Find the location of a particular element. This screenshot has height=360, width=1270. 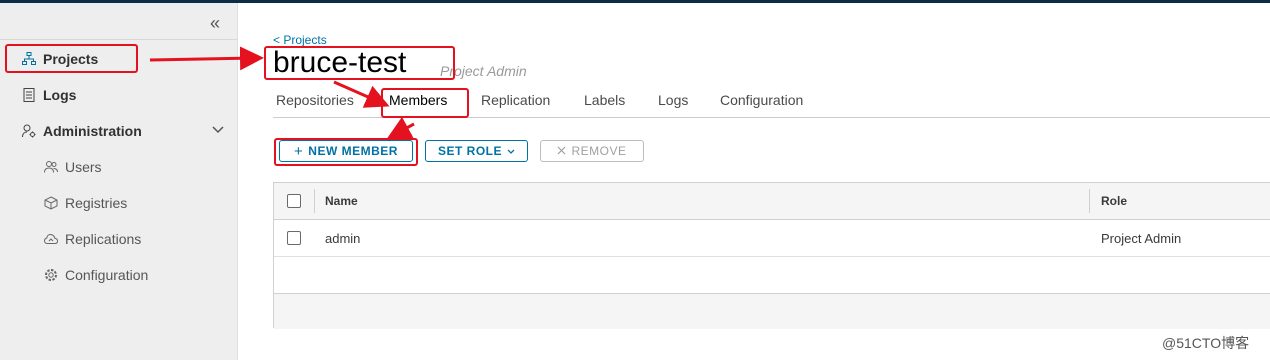

users-icon is located at coordinates (51, 167).